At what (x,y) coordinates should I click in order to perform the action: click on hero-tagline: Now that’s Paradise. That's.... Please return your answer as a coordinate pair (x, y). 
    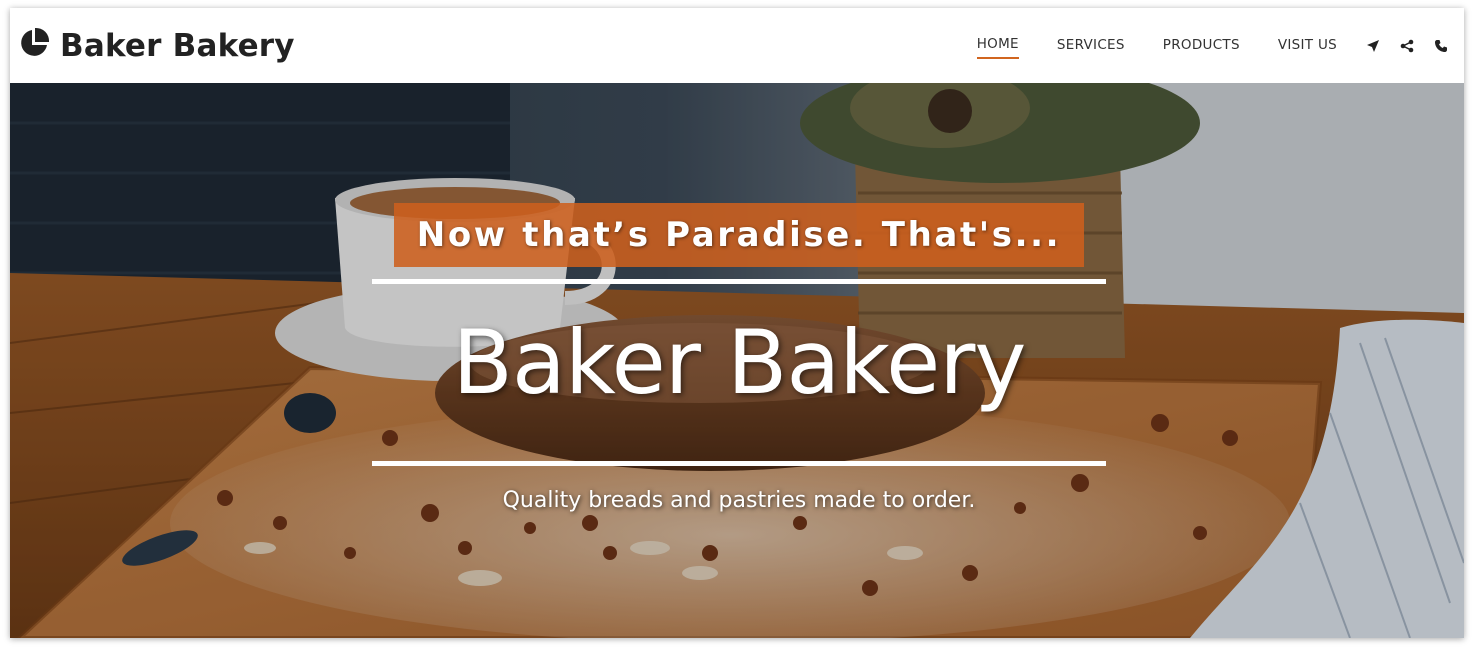
    Looking at the image, I should click on (739, 235).